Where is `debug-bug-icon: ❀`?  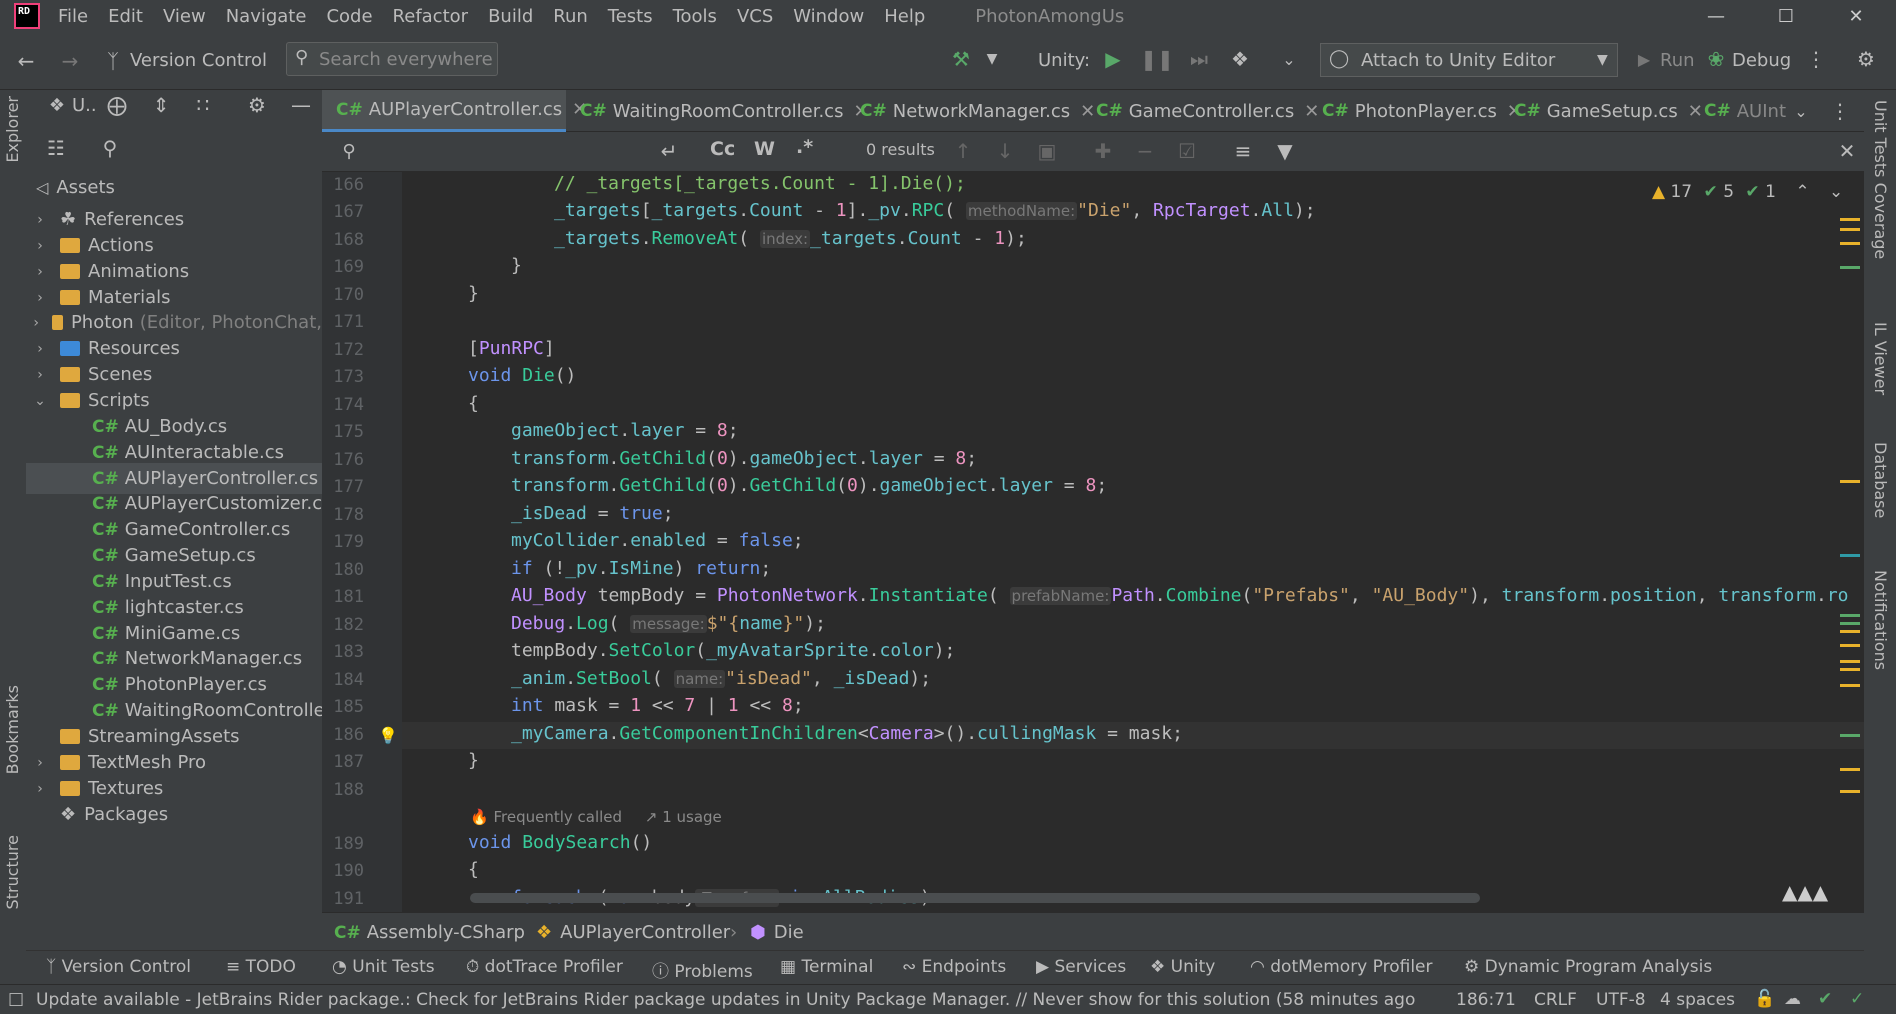 debug-bug-icon: ❀ is located at coordinates (1716, 59).